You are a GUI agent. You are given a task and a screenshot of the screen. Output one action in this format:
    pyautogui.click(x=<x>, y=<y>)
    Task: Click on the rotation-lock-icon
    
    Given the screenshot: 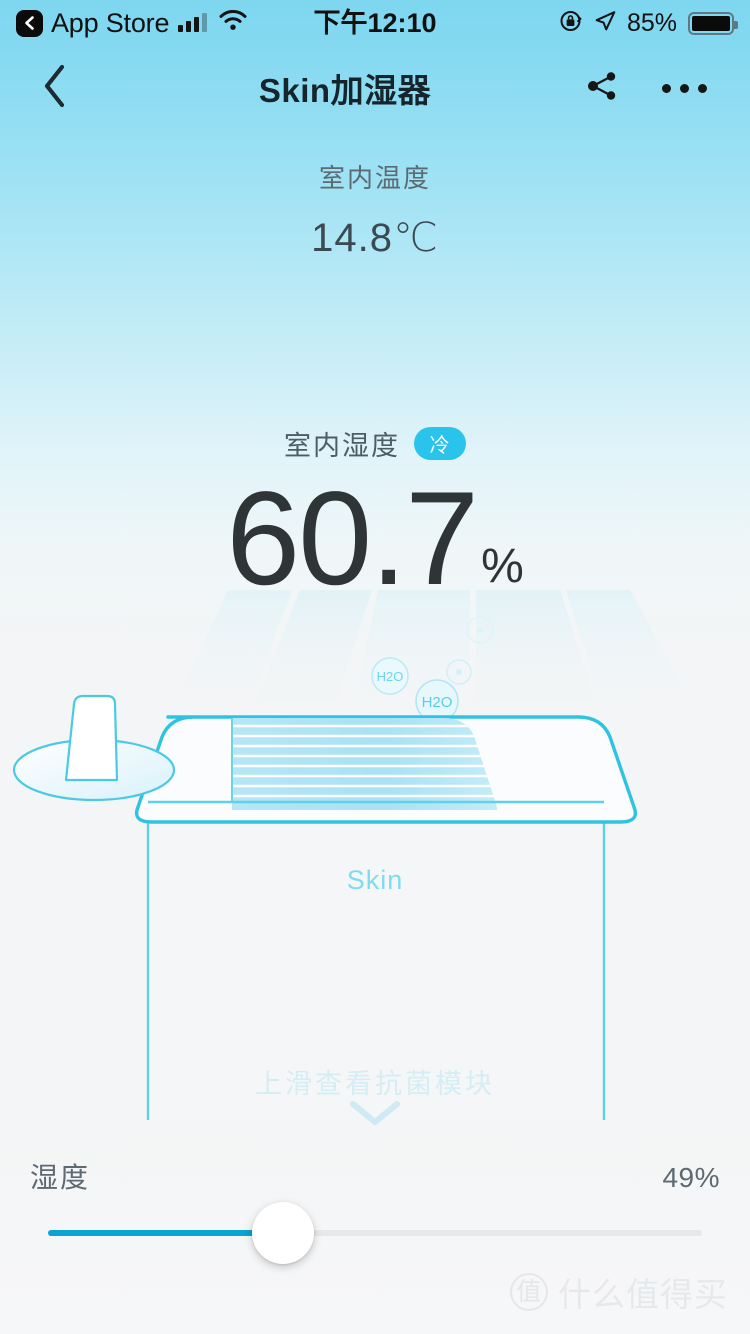 What is the action you would take?
    pyautogui.click(x=571, y=23)
    